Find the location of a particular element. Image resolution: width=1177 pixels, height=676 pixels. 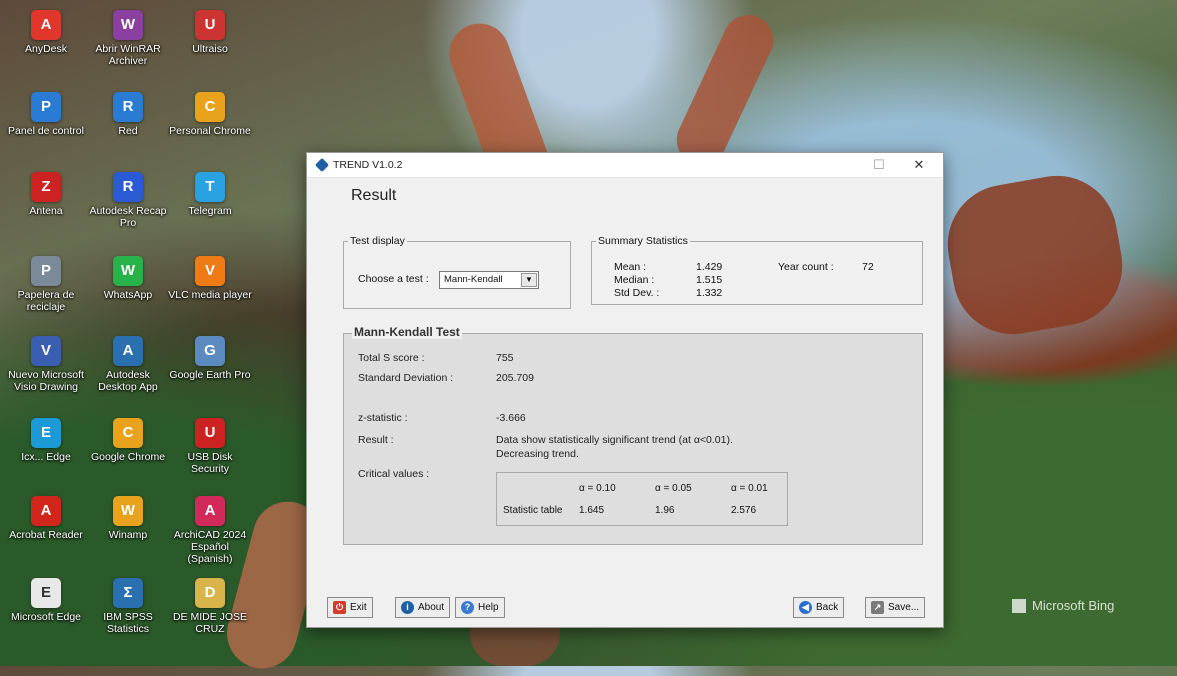

help-icon: ? is located at coordinates (467, 607).